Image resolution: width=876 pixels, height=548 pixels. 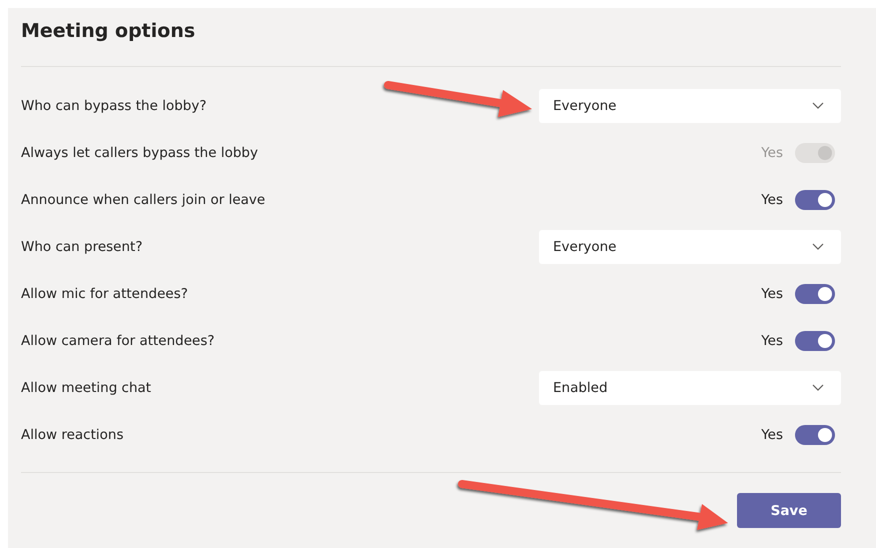 I want to click on option-label: Allow camera for attendees?, so click(x=118, y=340).